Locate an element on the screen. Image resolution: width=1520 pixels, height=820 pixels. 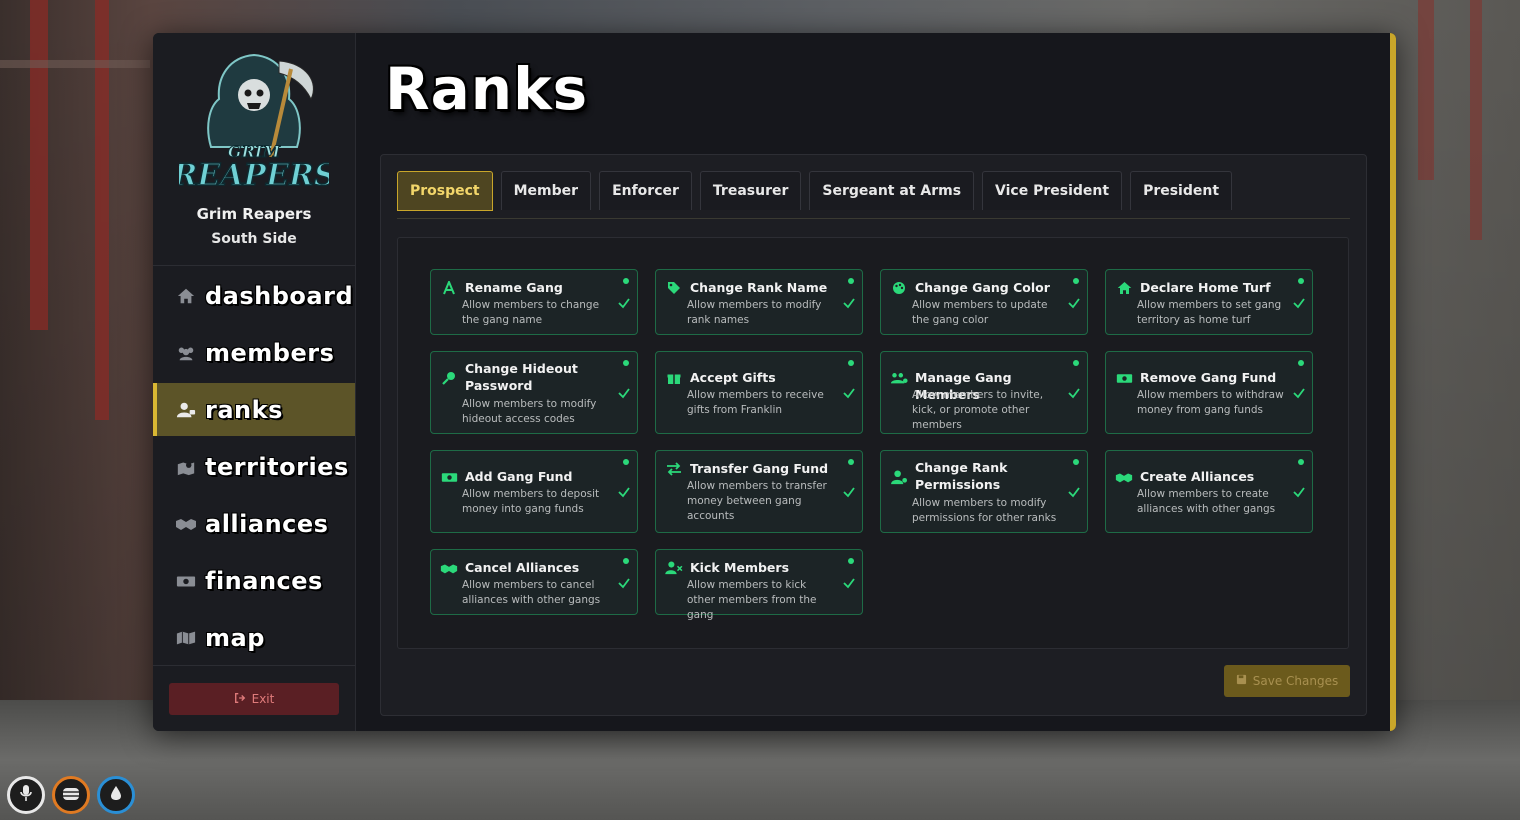
sidebar-item-label: dashboard is located at coordinates (279, 295).